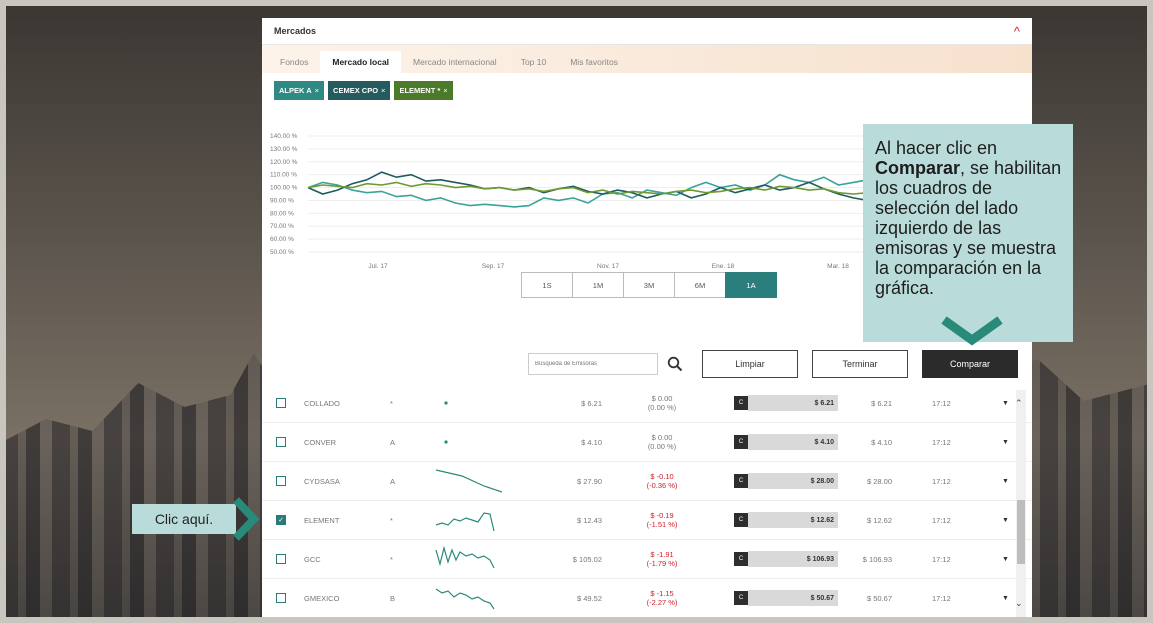  Describe the element at coordinates (750, 364) in the screenshot. I see `clear-button: Limpiar` at that location.